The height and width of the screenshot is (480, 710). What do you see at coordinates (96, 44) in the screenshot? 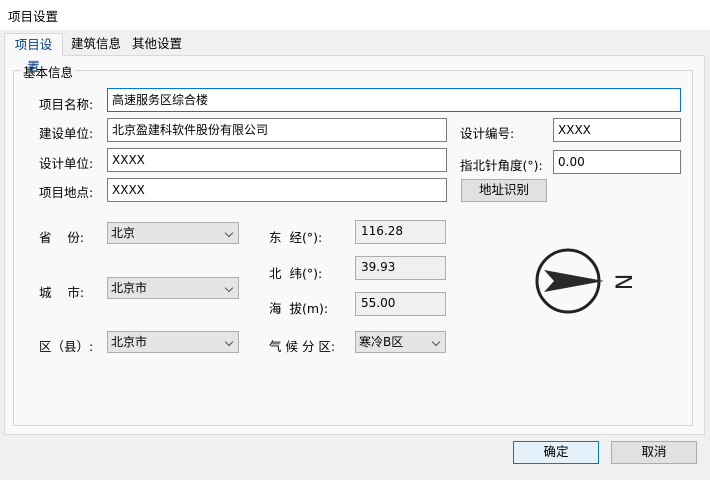
I see `tab-building-info: 建筑信息` at bounding box center [96, 44].